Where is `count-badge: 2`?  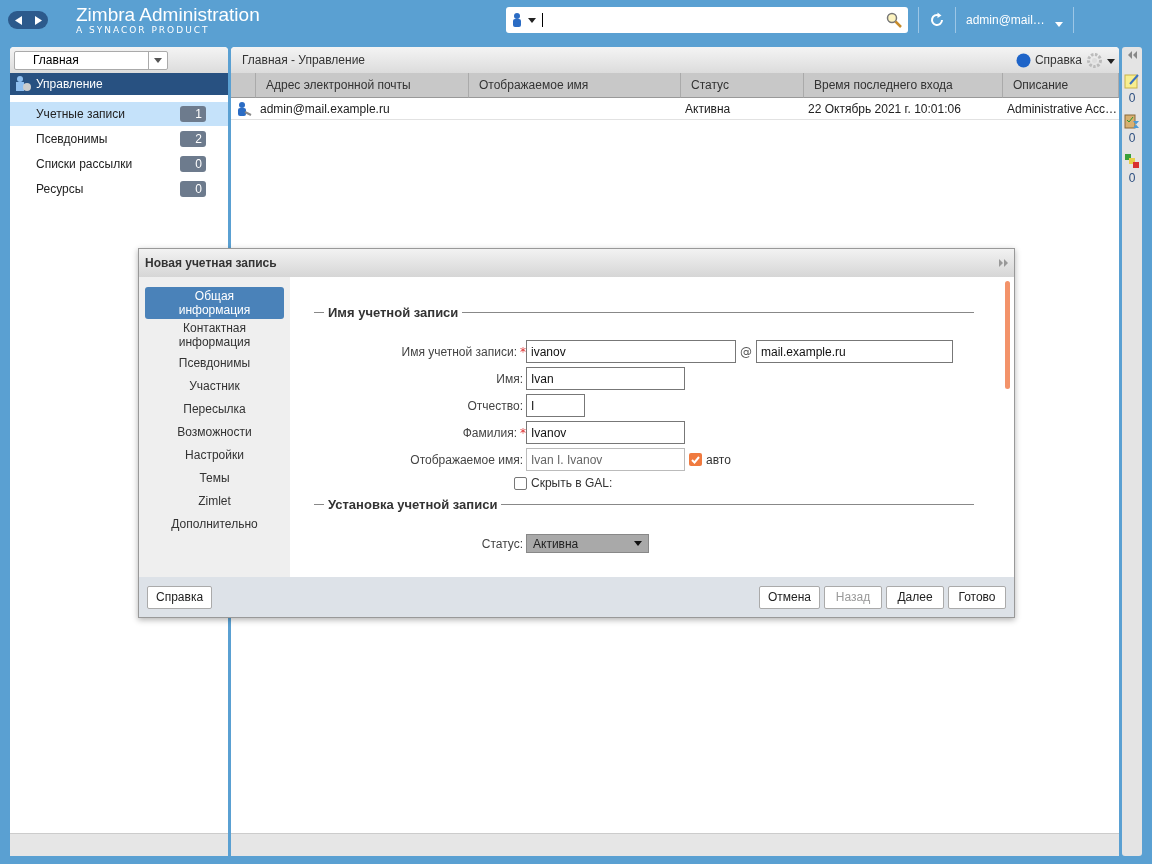
count-badge: 2 is located at coordinates (193, 139).